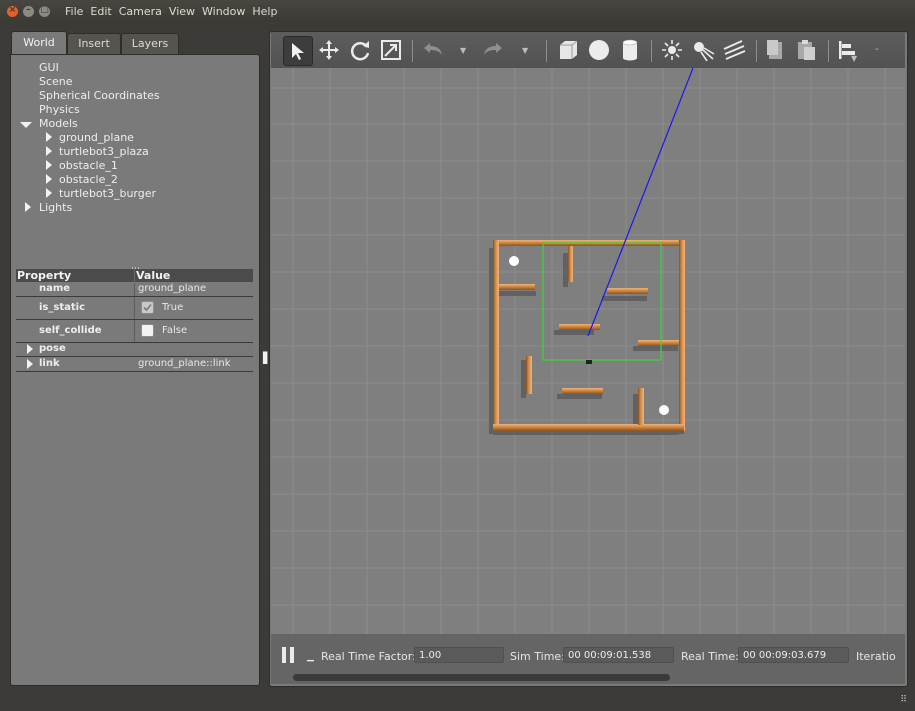  What do you see at coordinates (265, 358) in the screenshot?
I see `left-splitter-handle: ▪ ▪ ▪` at bounding box center [265, 358].